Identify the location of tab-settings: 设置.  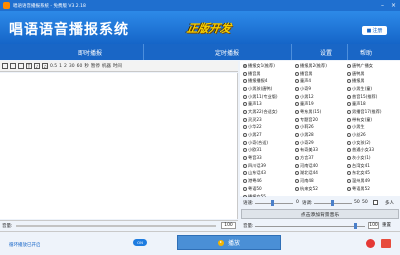
(326, 52).